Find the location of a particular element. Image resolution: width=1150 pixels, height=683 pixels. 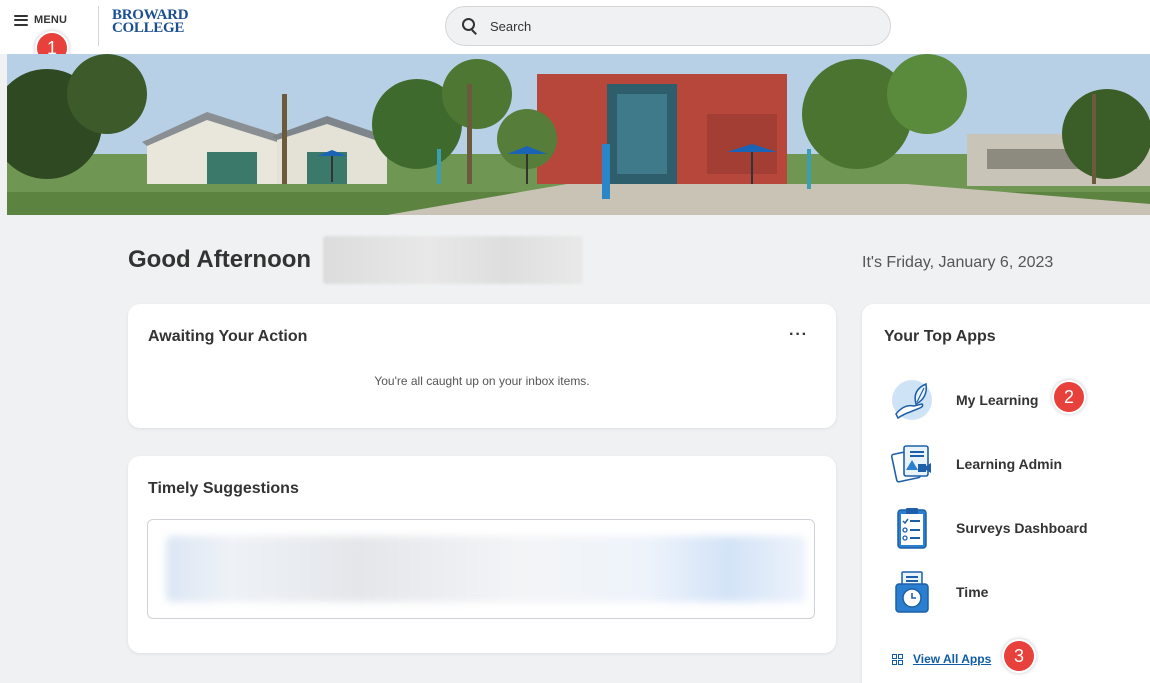

app-label: Surveys Dashboard is located at coordinates (1022, 528).